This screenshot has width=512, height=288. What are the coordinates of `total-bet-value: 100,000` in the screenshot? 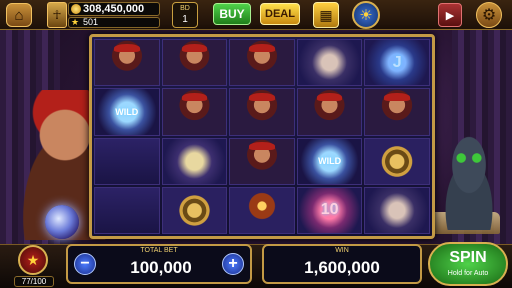 It's located at (161, 267).